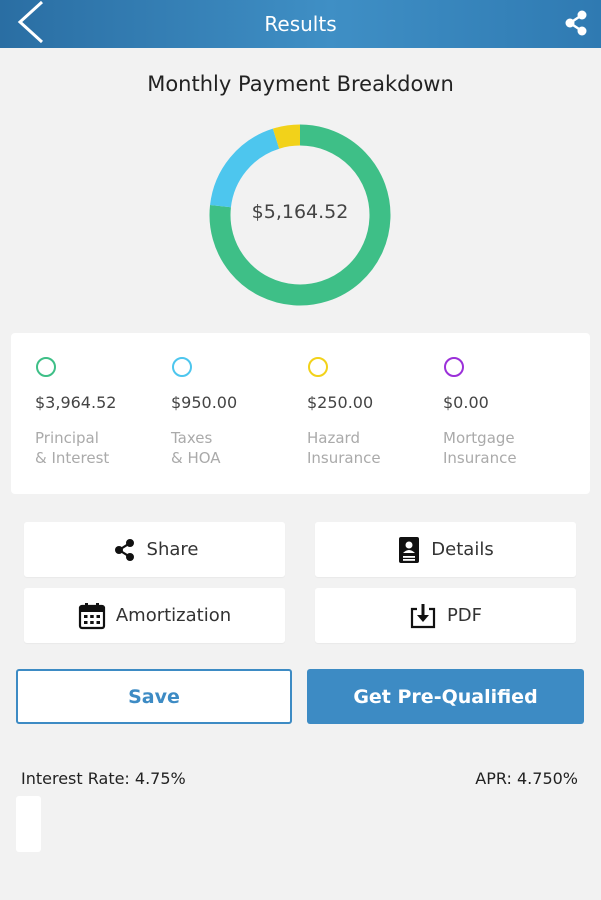 The height and width of the screenshot is (900, 601). I want to click on save-button: Save, so click(154, 696).